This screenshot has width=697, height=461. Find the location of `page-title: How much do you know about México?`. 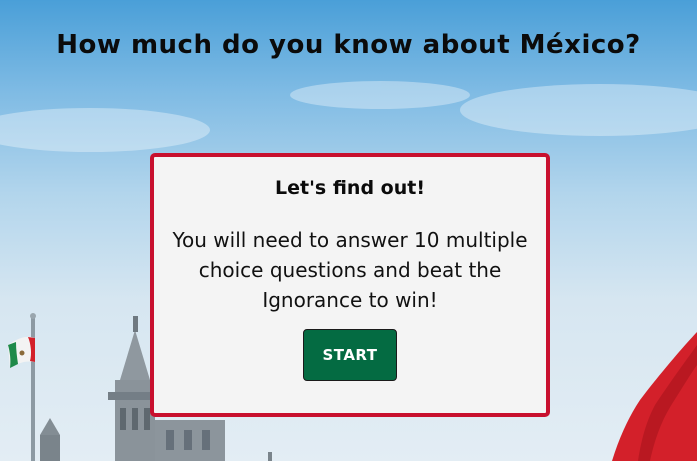

page-title: How much do you know about México? is located at coordinates (348, 45).